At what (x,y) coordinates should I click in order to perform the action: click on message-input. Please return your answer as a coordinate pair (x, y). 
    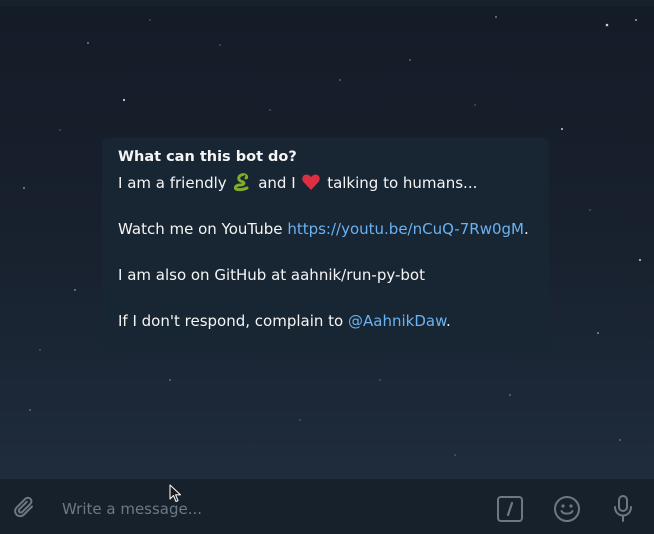
    Looking at the image, I should click on (262, 509).